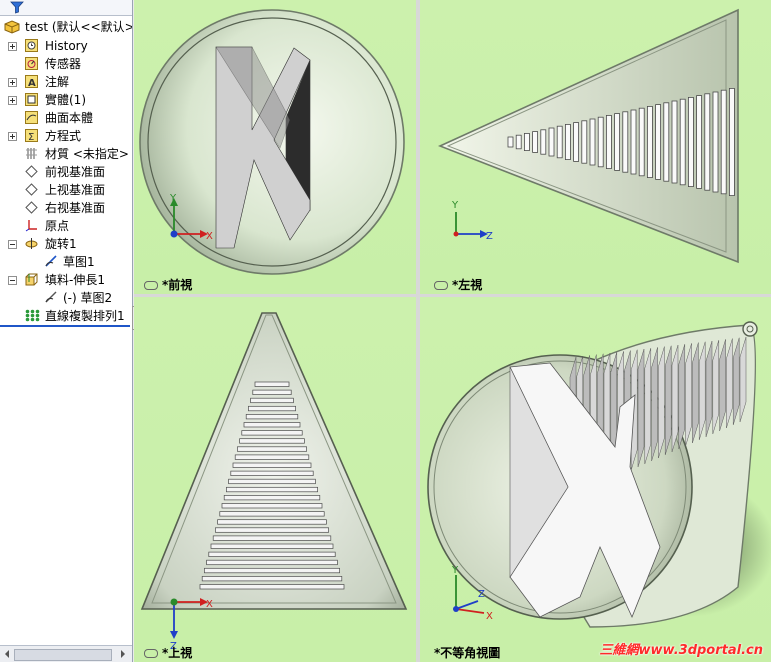  Describe the element at coordinates (31, 63) in the screenshot. I see `sensor-icon` at that location.